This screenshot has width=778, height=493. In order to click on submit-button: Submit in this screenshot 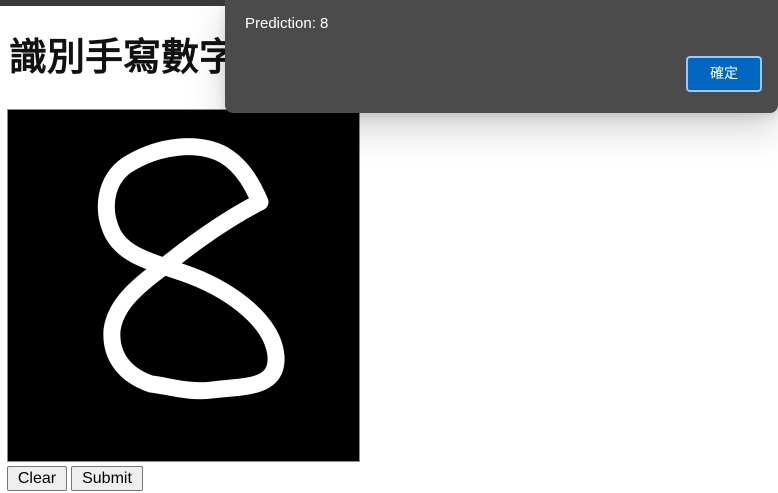, I will do `click(107, 478)`.